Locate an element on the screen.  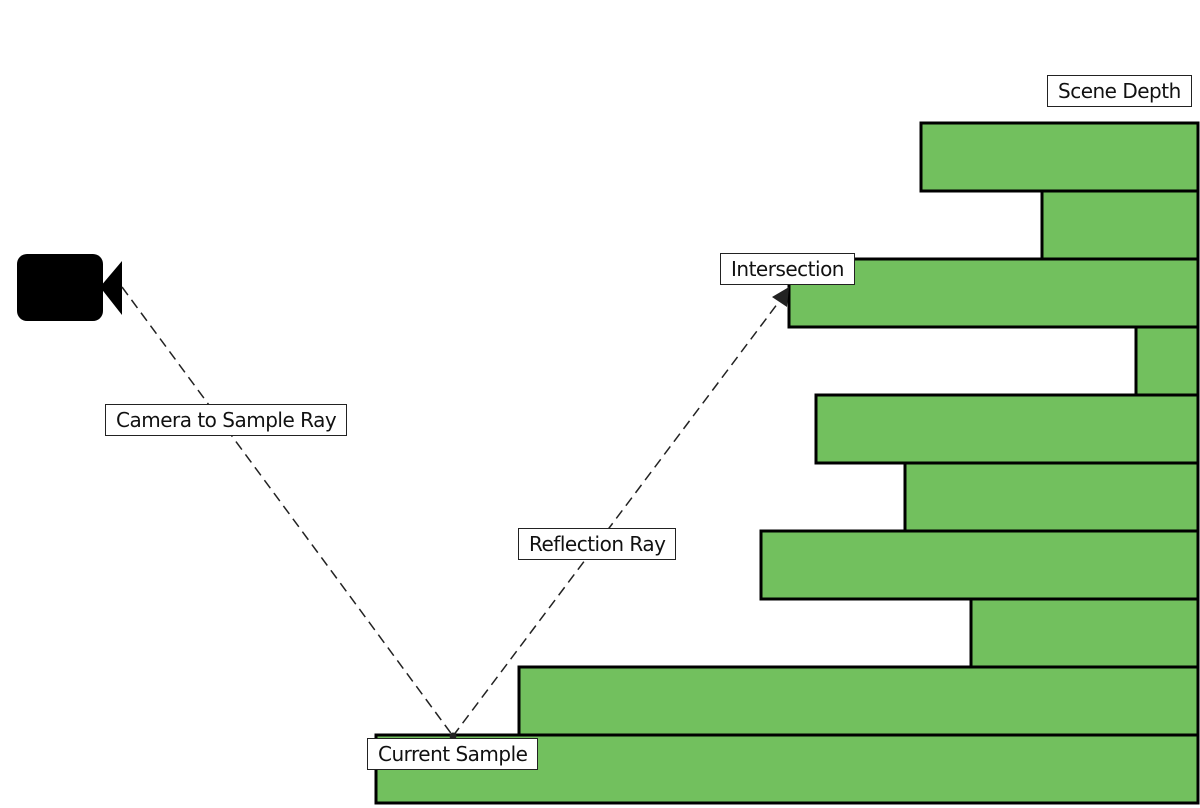
camera-lens is located at coordinates (111, 288).